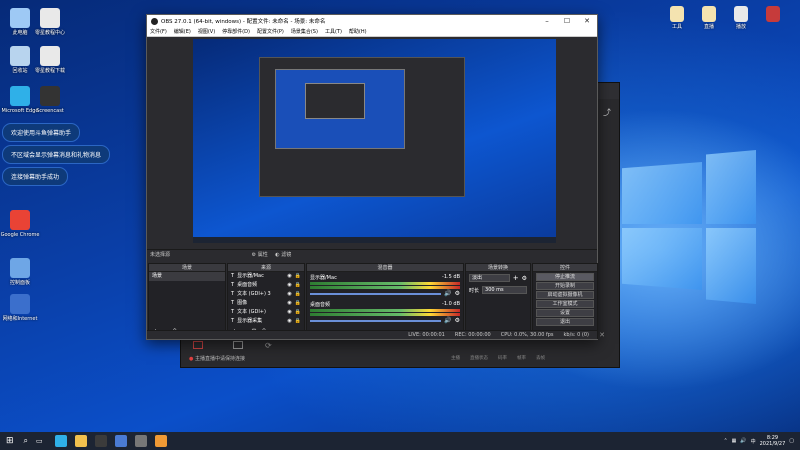 Image resolution: width=800 pixels, height=450 pixels. I want to click on menu-item: 场景集合(S), so click(304, 31).